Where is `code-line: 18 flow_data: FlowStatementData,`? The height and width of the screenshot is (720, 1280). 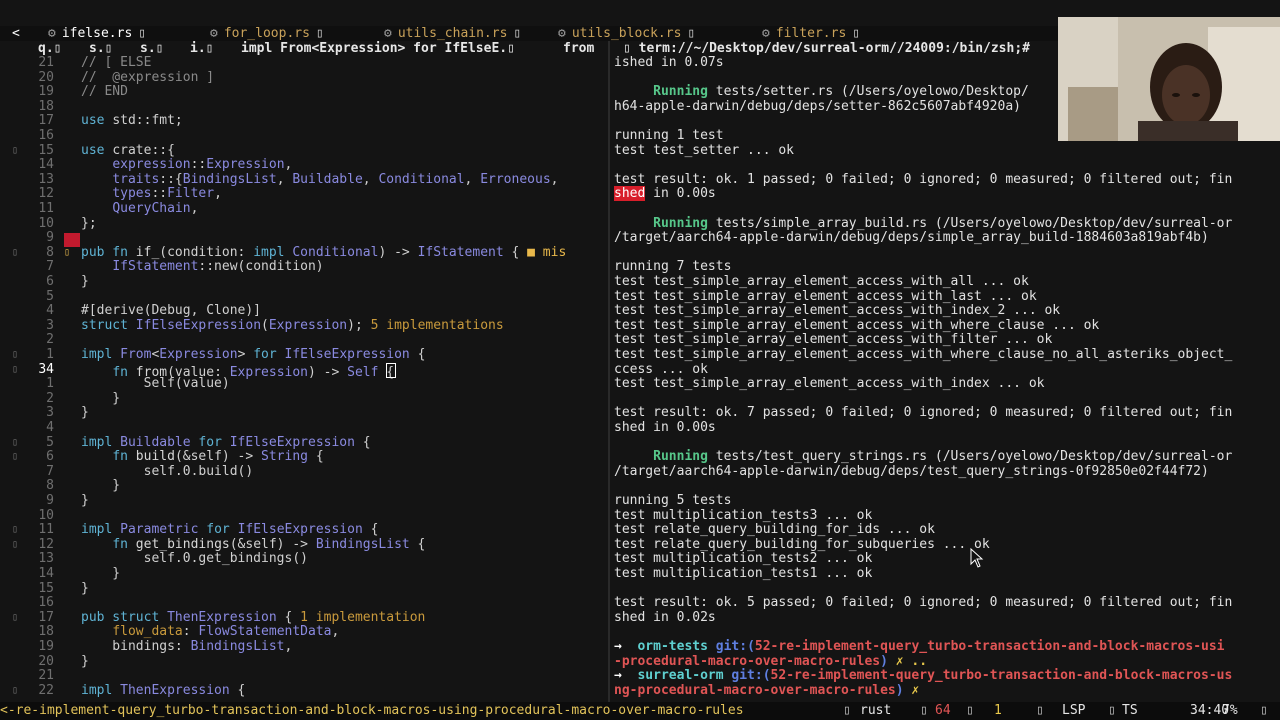 code-line: 18 flow_data: FlowStatementData, is located at coordinates (304, 632).